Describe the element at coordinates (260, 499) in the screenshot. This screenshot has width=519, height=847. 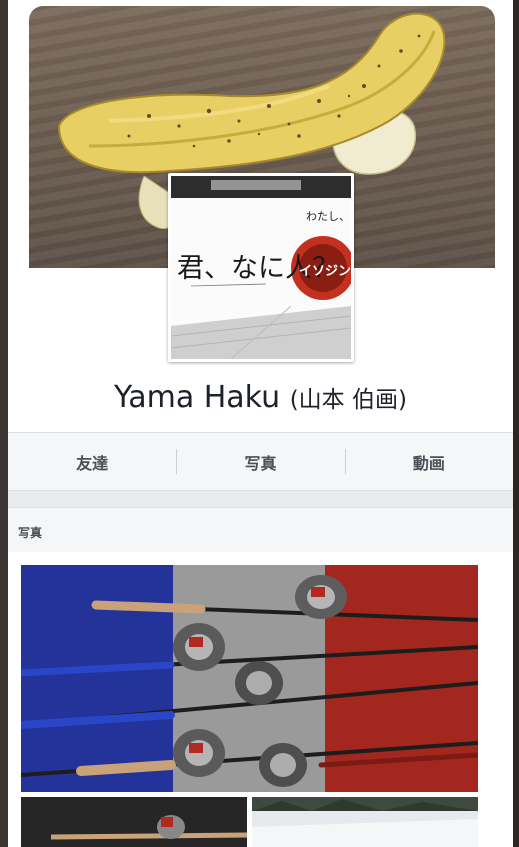
I see `section-divider` at that location.